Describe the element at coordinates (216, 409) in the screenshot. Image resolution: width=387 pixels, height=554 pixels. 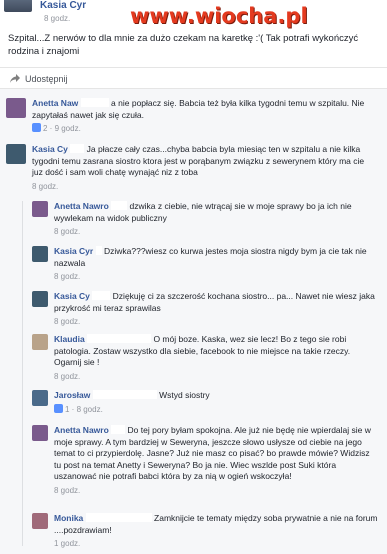
I see `comment-meta: 1 · 8 godz.` at that location.